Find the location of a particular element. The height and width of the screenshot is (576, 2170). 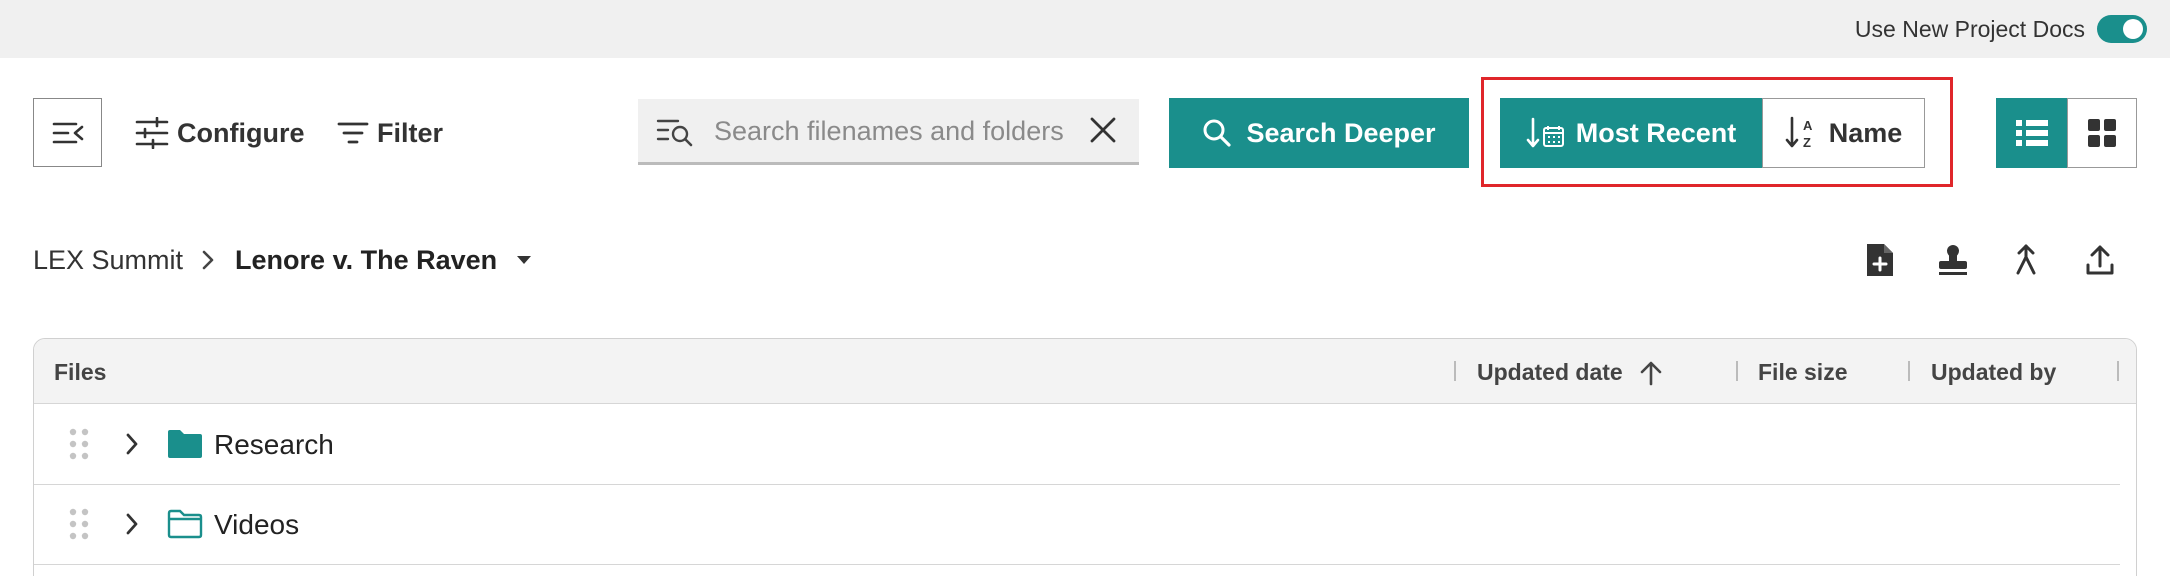

sidebar-collapse-icon is located at coordinates (67, 132).